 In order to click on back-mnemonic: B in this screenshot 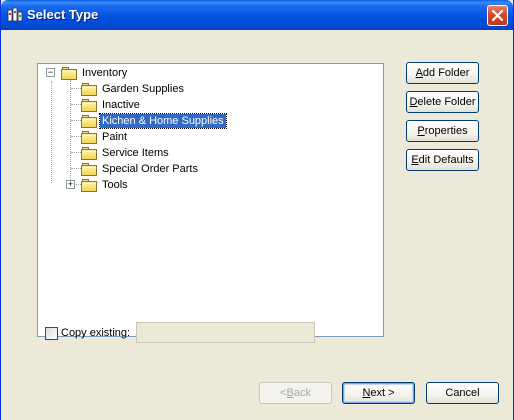, I will do `click(290, 393)`.